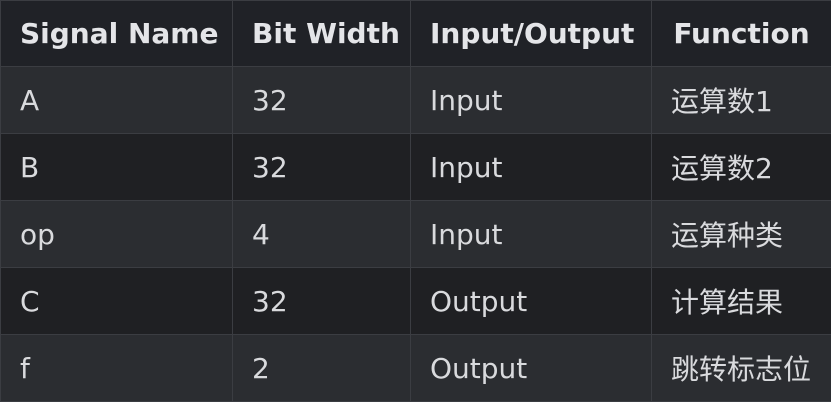  What do you see at coordinates (741, 301) in the screenshot?
I see `cell-function: 计算结果` at bounding box center [741, 301].